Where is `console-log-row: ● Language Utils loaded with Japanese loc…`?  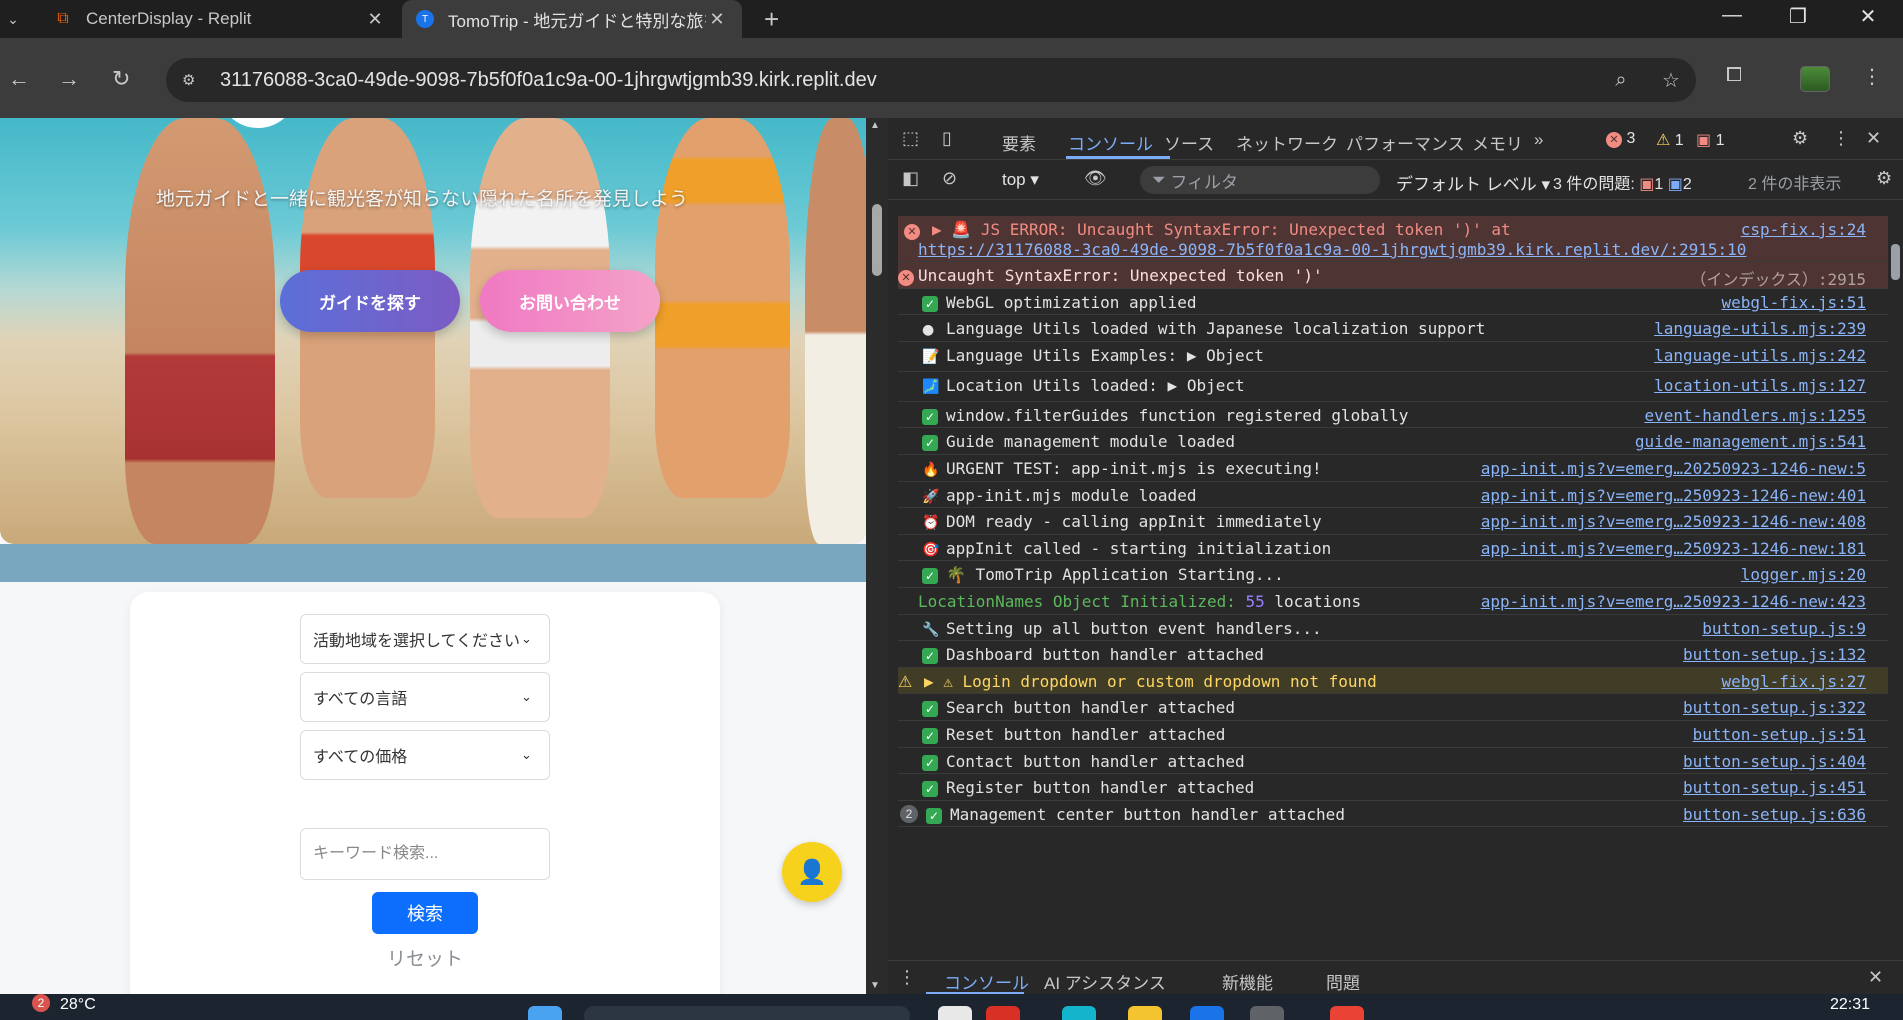 console-log-row: ● Language Utils loaded with Japanese loc… is located at coordinates (1393, 328).